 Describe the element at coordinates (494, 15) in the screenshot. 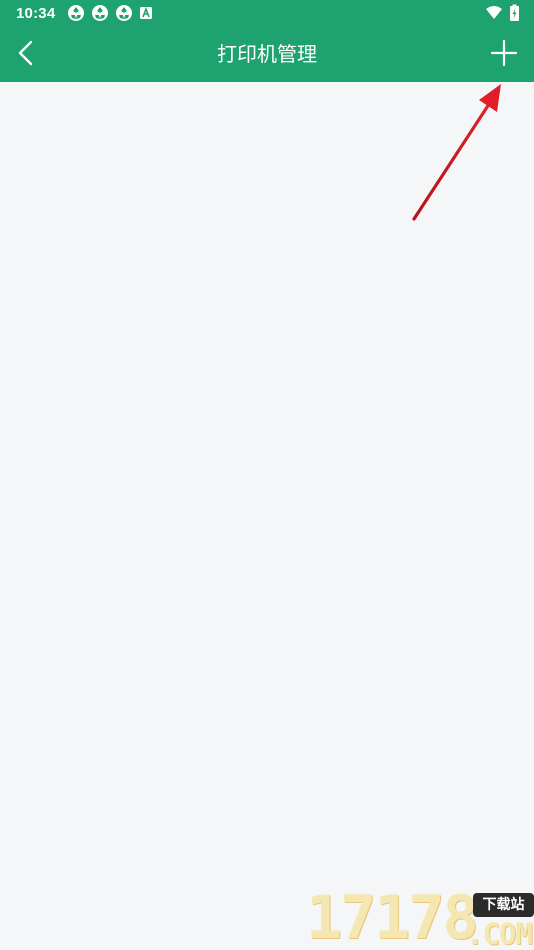

I see `wifi-icon` at that location.